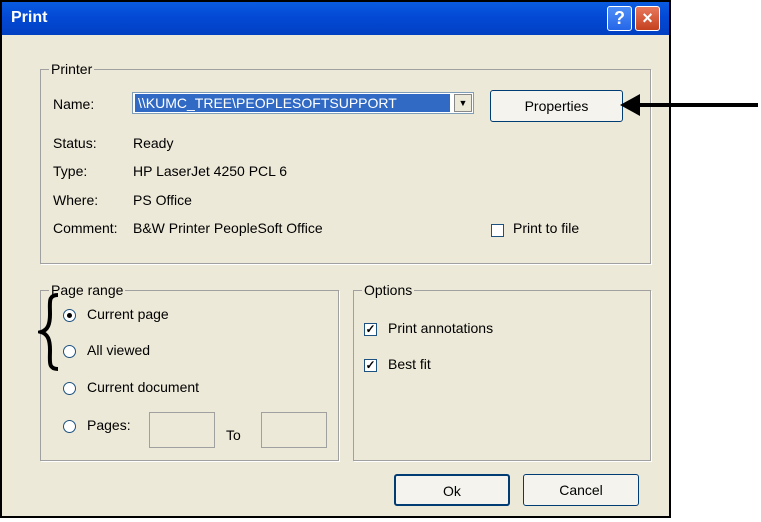 The height and width of the screenshot is (522, 761). I want to click on all-viewed-label: All viewed, so click(118, 350).